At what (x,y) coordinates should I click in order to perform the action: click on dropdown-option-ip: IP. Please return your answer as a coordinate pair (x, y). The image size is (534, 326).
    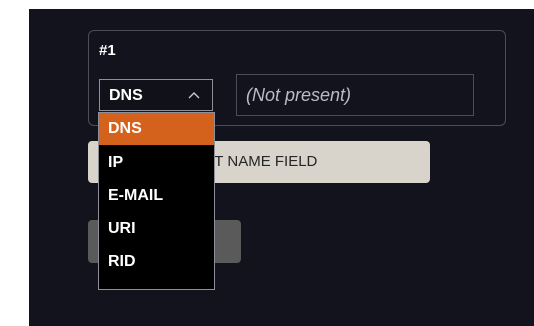
    Looking at the image, I should click on (156, 163).